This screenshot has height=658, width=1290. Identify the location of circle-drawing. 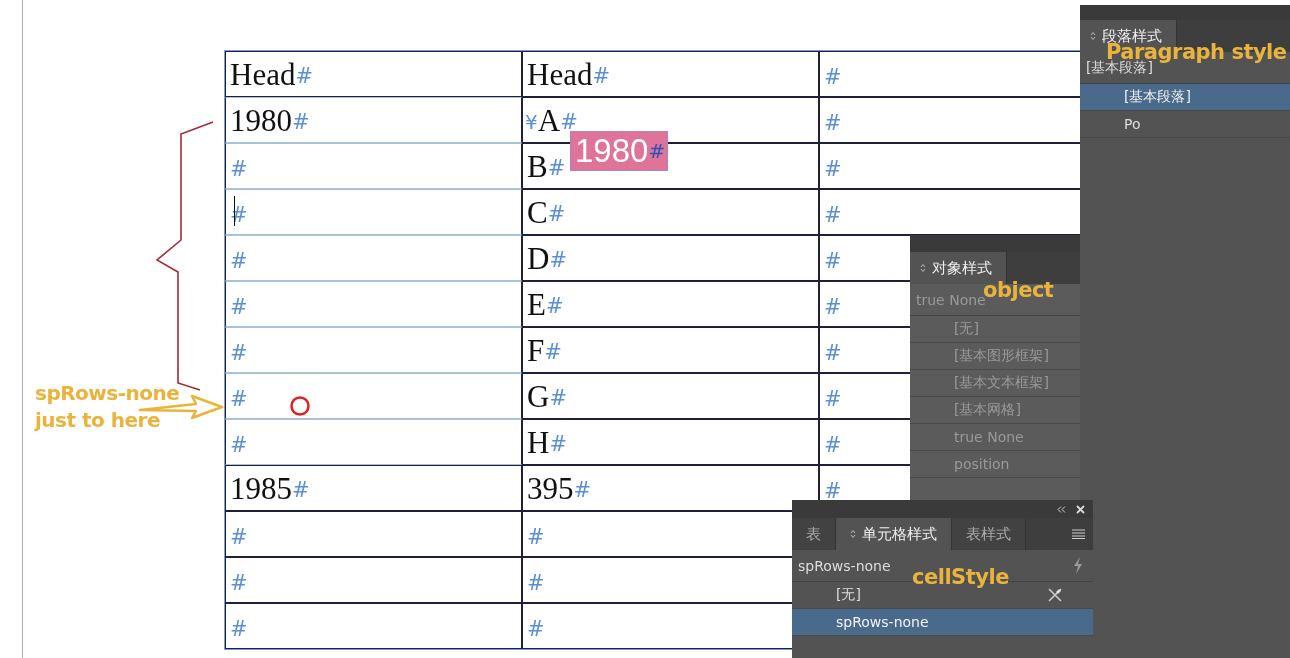
(300, 406).